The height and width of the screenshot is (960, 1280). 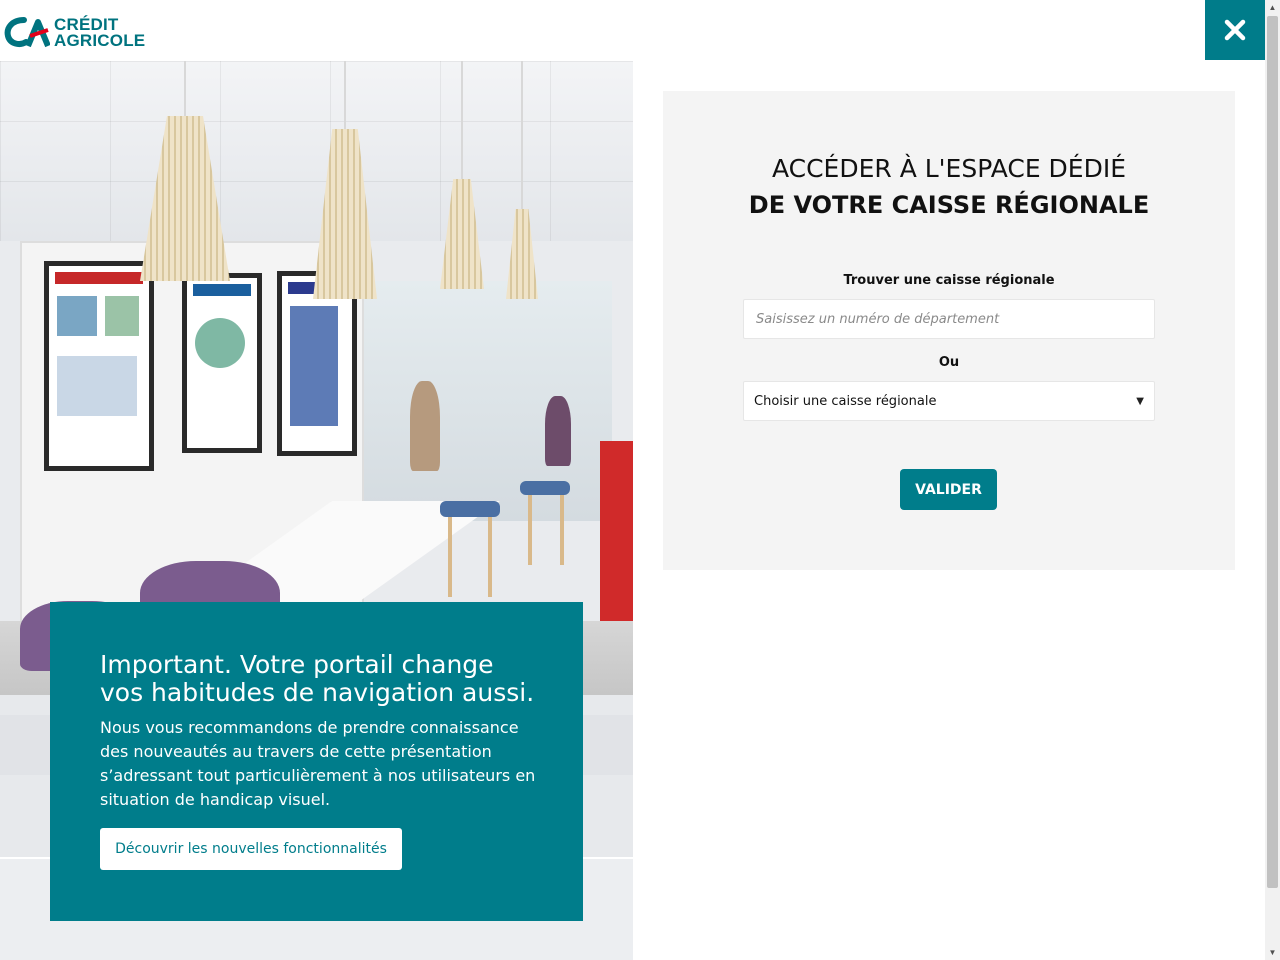 I want to click on credit-agricole-logo: CRÉDIT AGRICOLE, so click(x=86, y=33).